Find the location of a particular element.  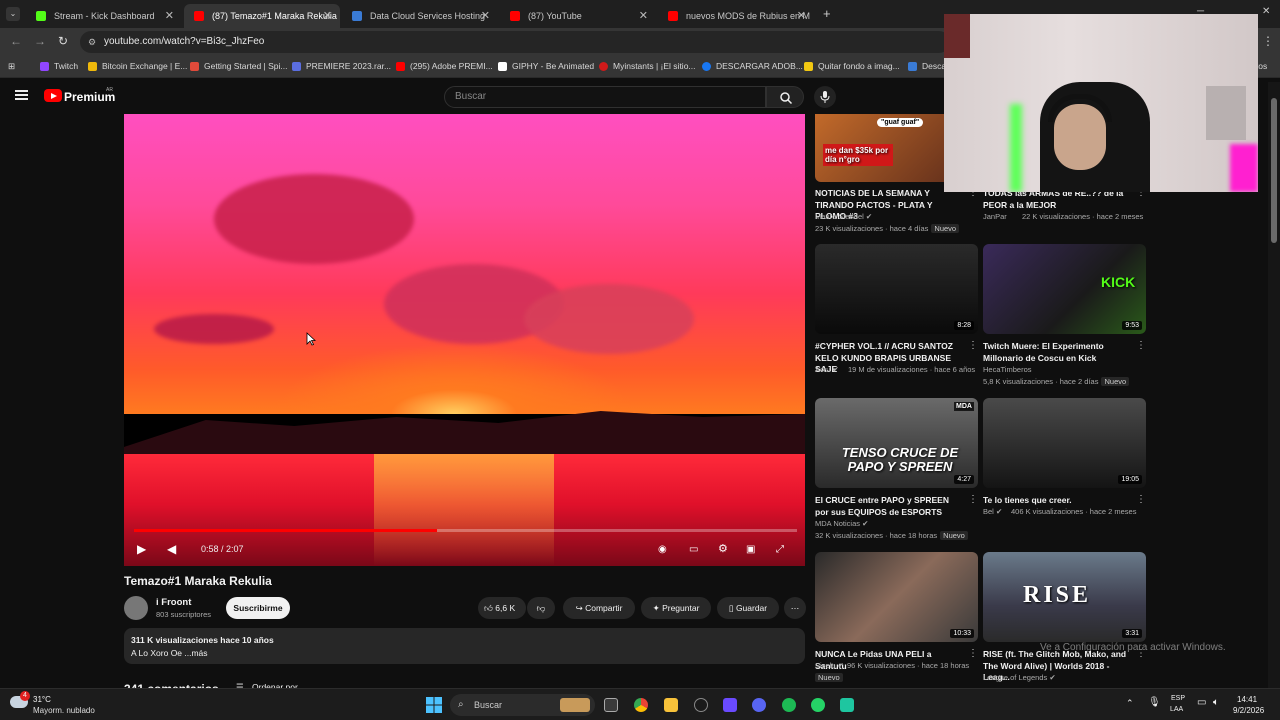

file-explorer-icon is located at coordinates (671, 705).